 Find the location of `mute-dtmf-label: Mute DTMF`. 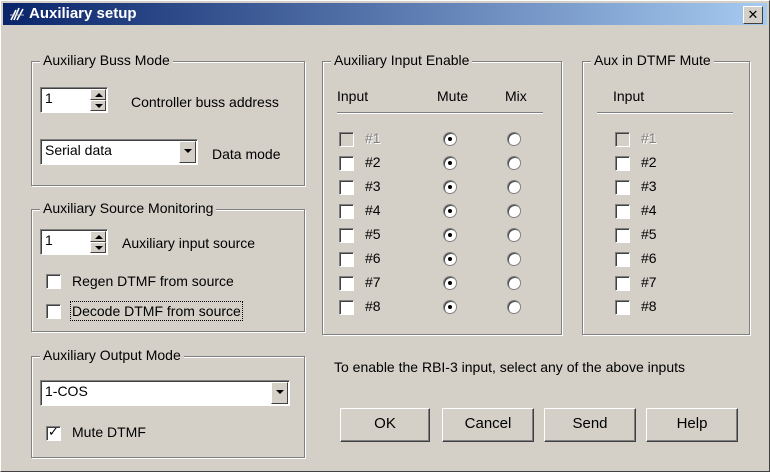

mute-dtmf-label: Mute DTMF is located at coordinates (109, 432).